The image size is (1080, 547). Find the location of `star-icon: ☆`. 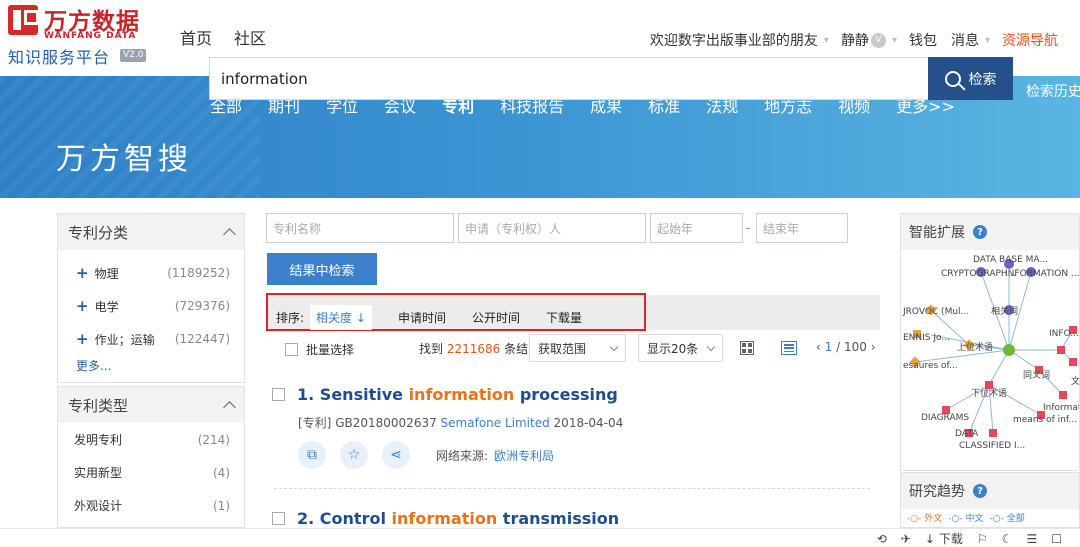

star-icon: ☆ is located at coordinates (354, 455).